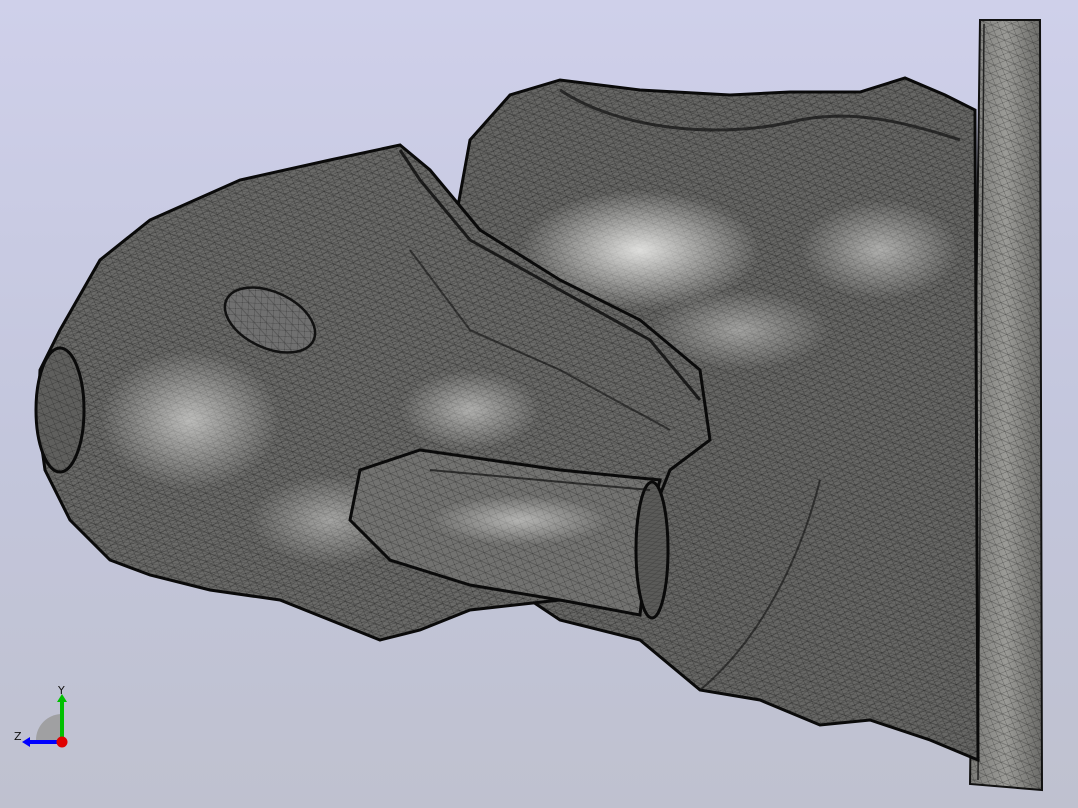 The height and width of the screenshot is (808, 1078). I want to click on z-axis-label: Z, so click(18, 736).